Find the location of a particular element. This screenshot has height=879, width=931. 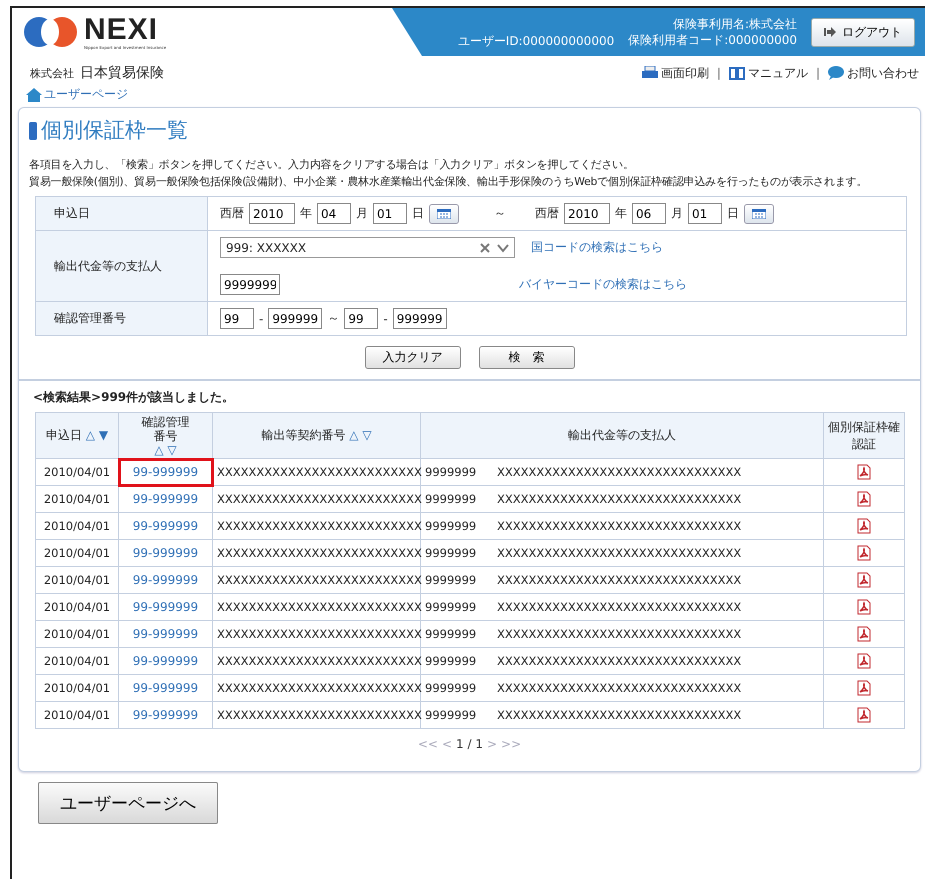

input-field: 04 is located at coordinates (334, 213).